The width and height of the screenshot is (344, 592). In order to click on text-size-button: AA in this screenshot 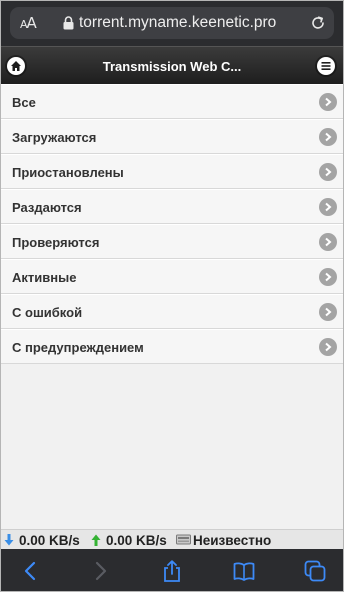, I will do `click(28, 23)`.